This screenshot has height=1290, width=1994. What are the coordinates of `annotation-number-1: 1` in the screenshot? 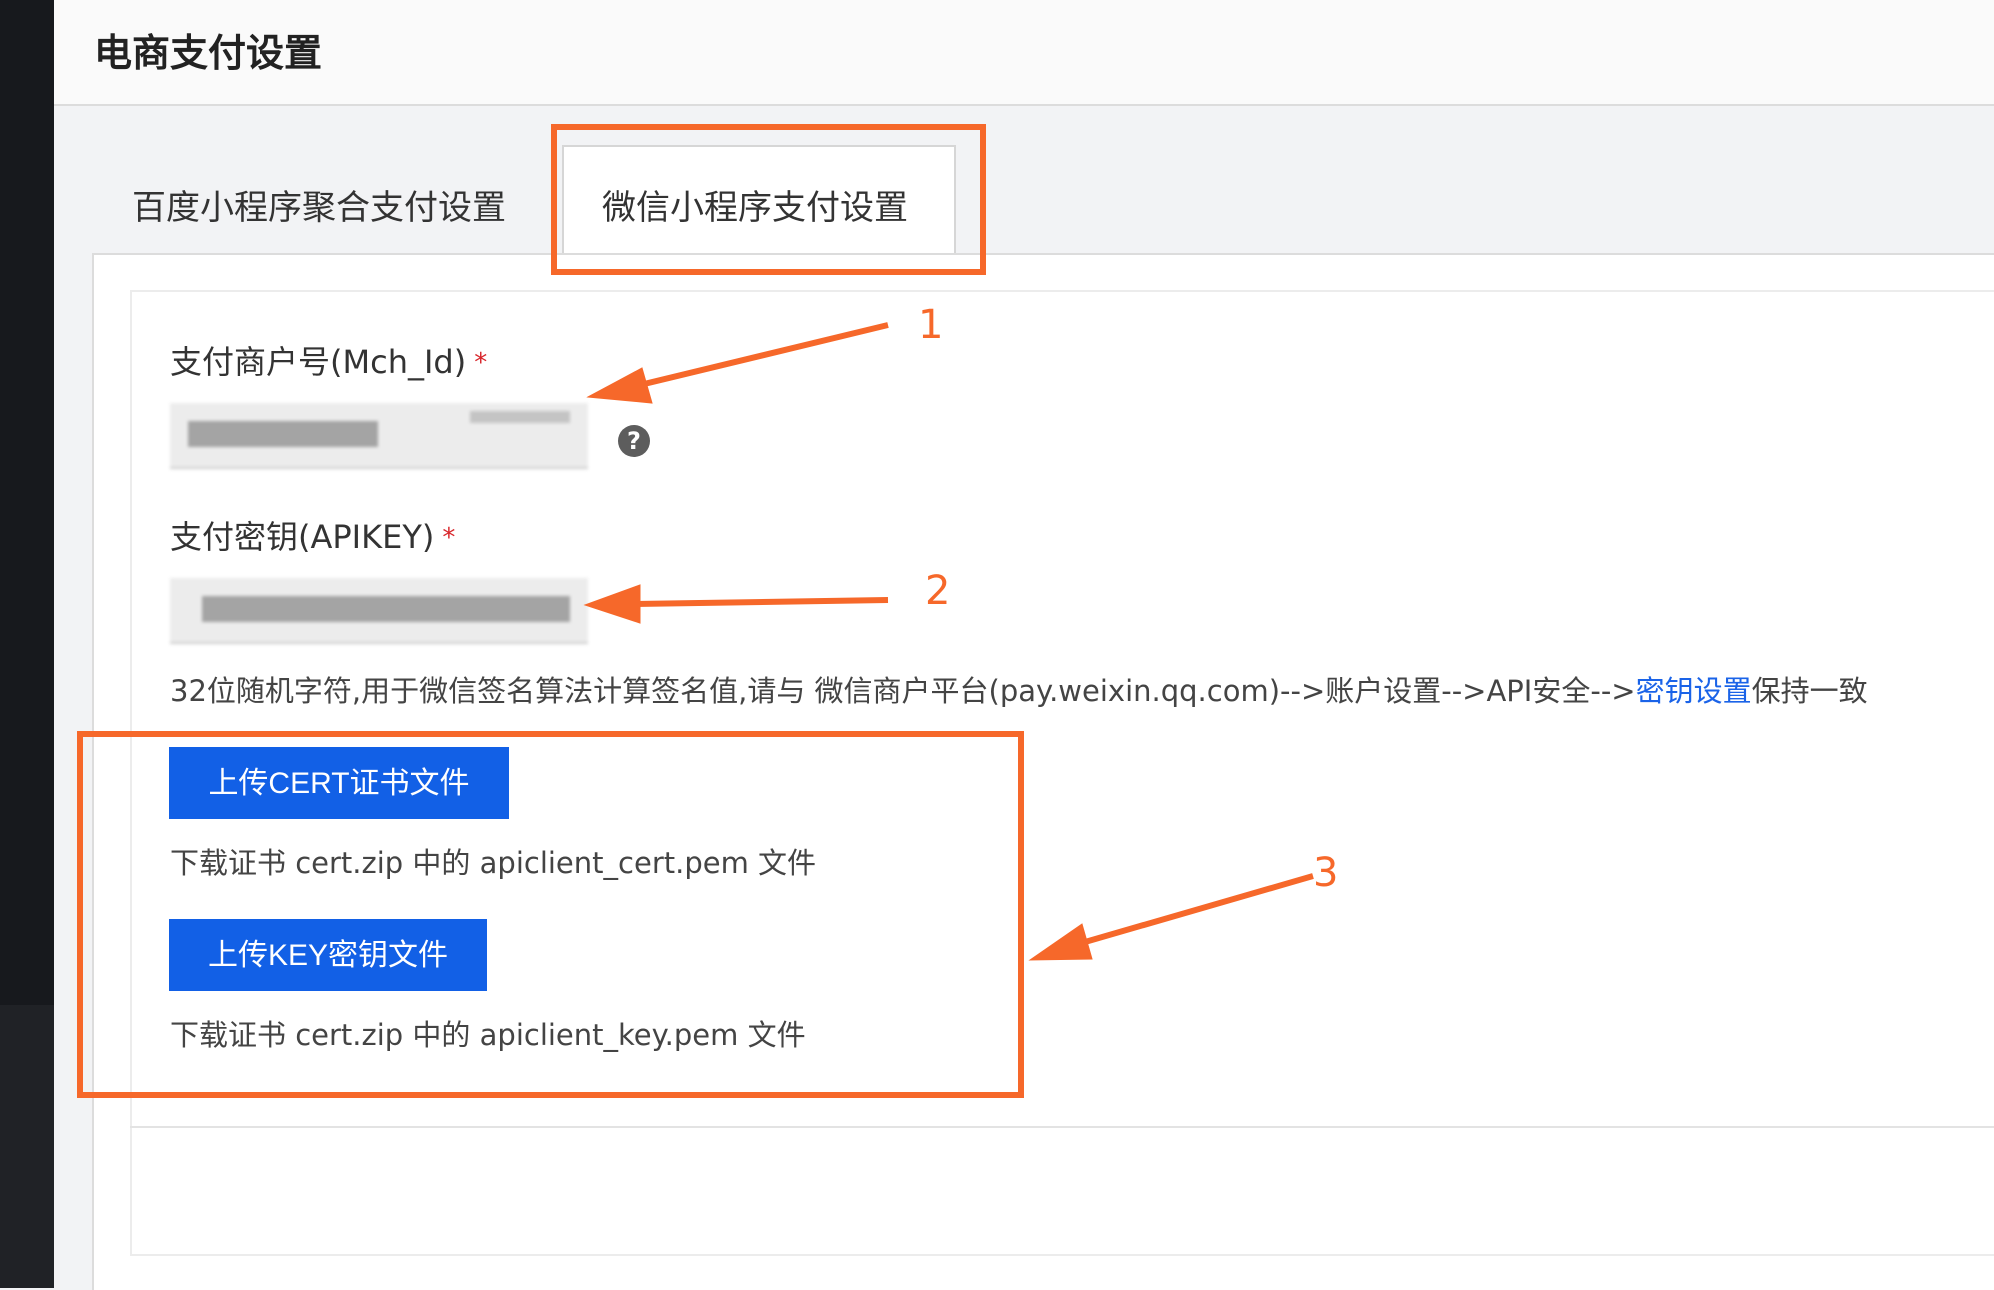 It's located at (931, 325).